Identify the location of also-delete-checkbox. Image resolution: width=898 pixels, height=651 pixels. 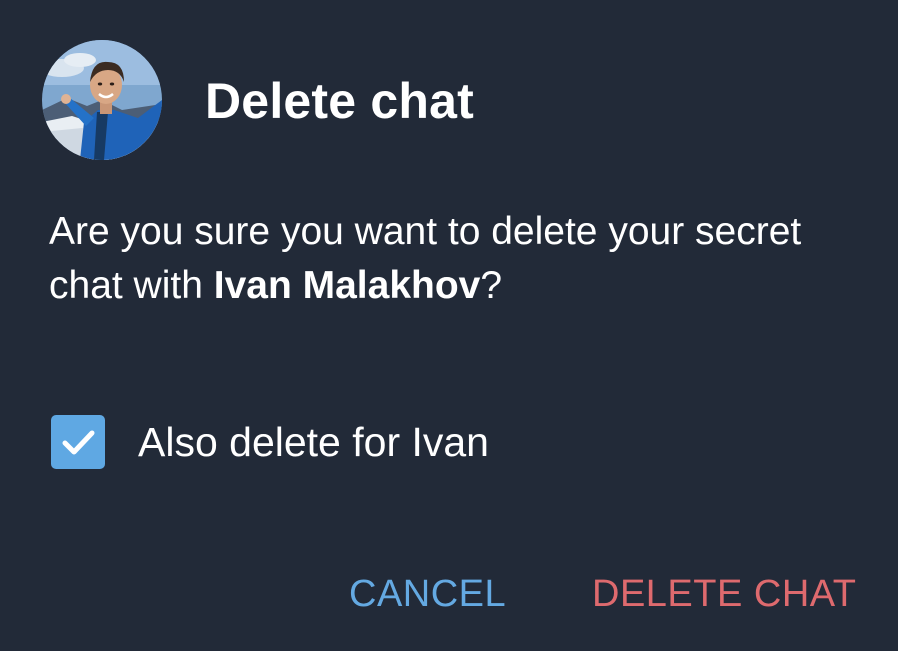
(78, 442).